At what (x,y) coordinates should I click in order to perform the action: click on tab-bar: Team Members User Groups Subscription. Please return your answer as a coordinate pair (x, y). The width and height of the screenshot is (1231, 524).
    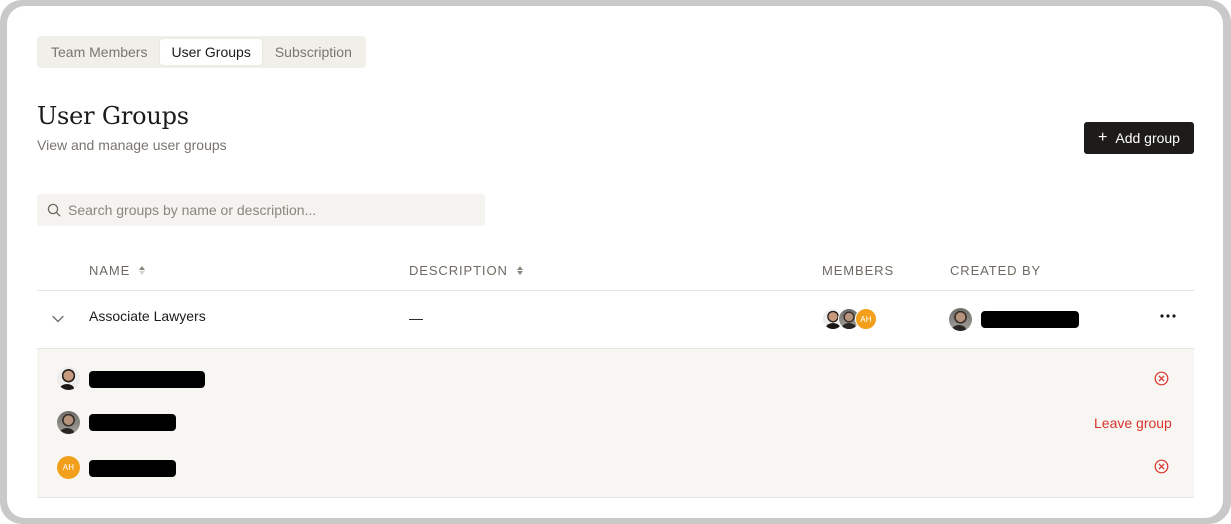
    Looking at the image, I should click on (201, 52).